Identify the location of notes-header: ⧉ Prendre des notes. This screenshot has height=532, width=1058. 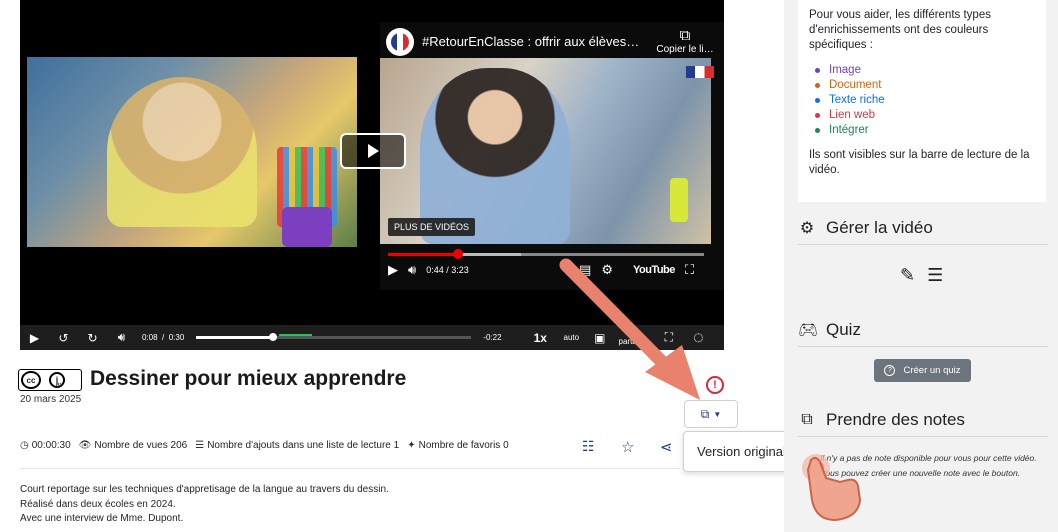
(923, 423).